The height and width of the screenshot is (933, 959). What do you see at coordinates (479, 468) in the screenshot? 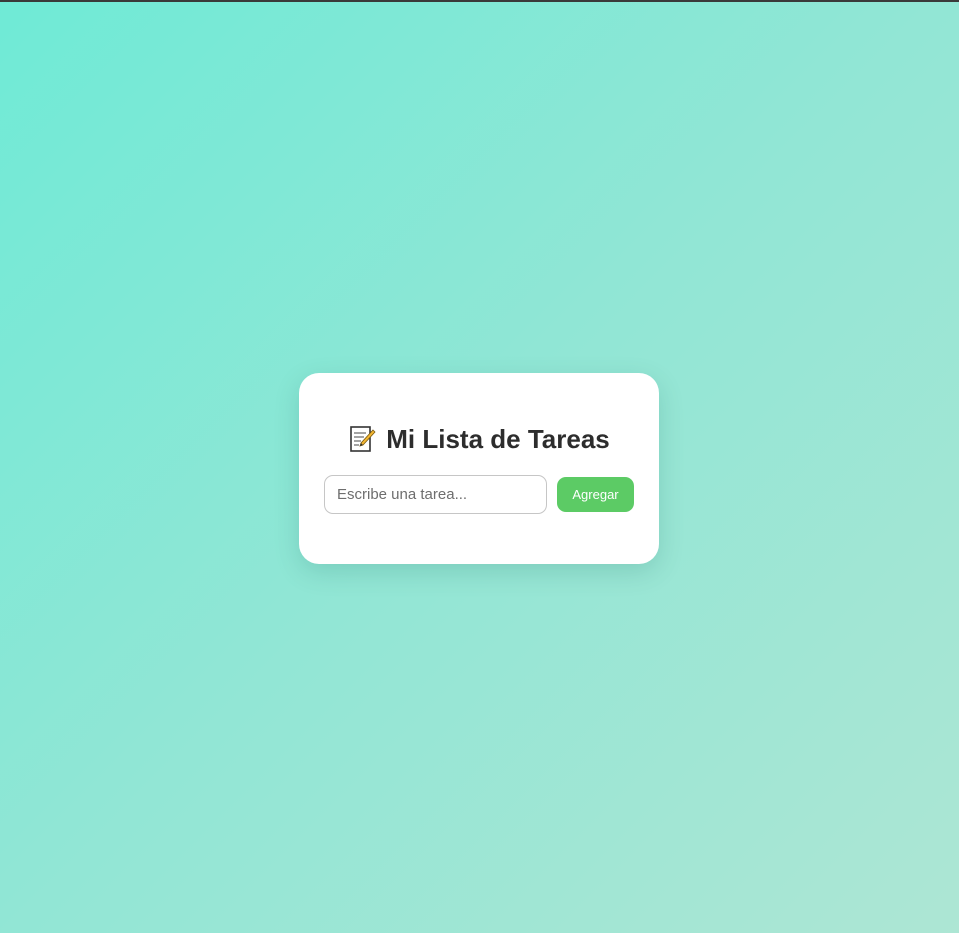
I see `todo-card: Mi Lista de Tareas Agregar` at bounding box center [479, 468].